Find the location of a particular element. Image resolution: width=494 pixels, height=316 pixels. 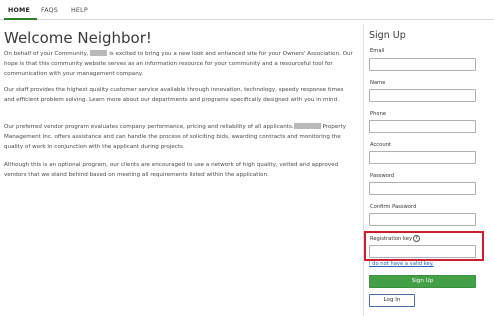

nav-help: HELP is located at coordinates (79, 11).